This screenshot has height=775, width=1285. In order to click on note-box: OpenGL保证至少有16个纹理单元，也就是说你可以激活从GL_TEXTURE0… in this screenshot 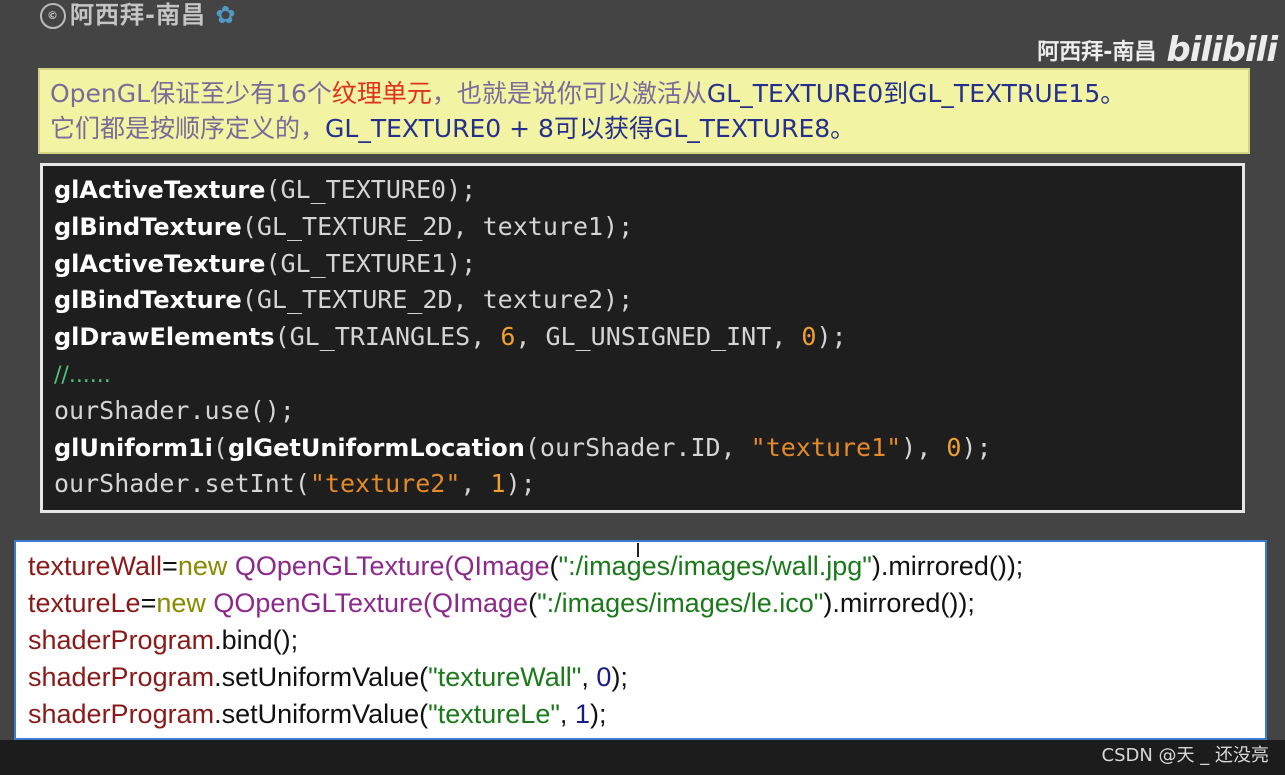, I will do `click(644, 111)`.